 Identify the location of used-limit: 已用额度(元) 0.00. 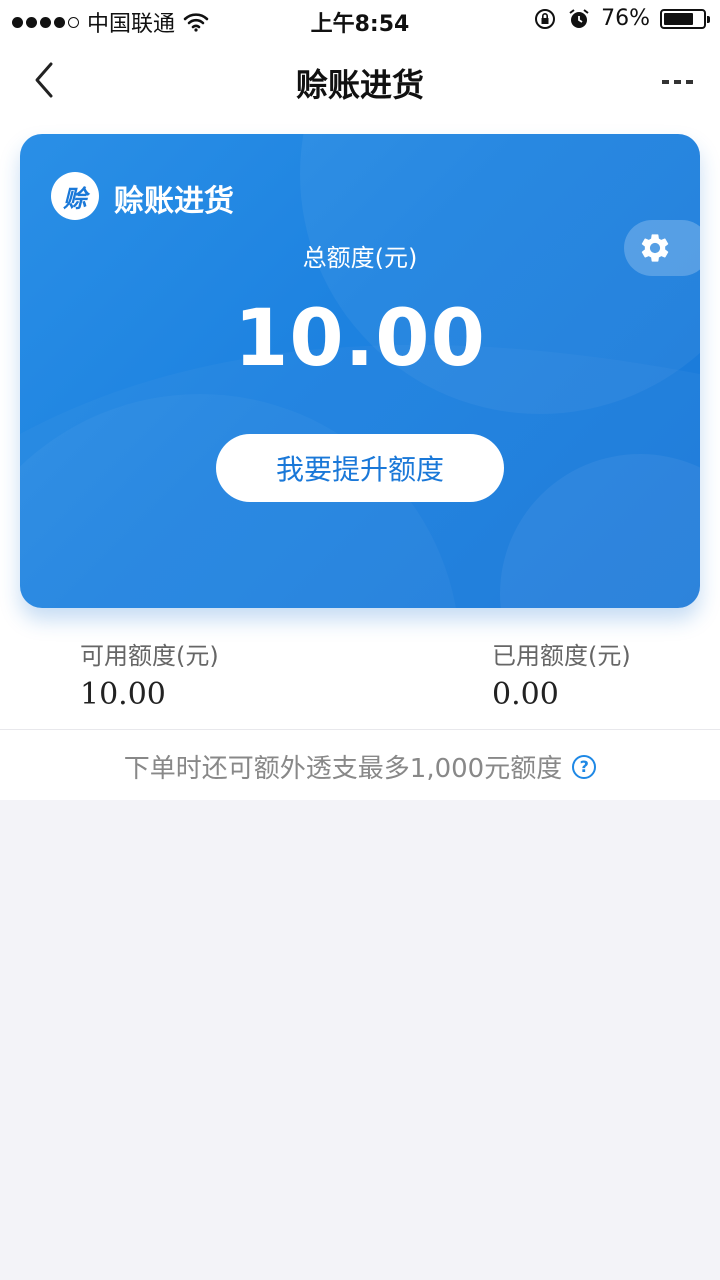
(561, 674).